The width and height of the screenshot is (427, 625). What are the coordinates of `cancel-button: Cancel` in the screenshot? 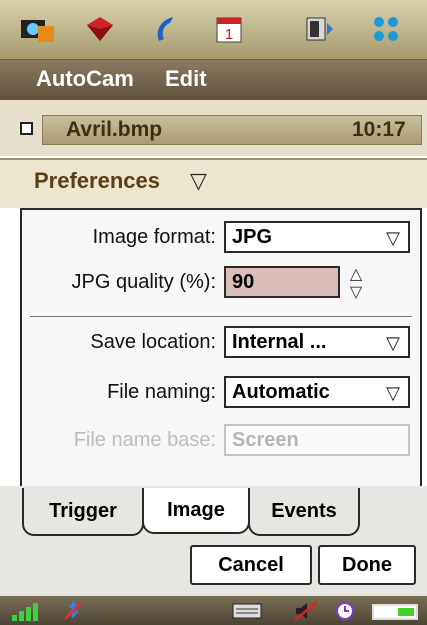 It's located at (251, 565).